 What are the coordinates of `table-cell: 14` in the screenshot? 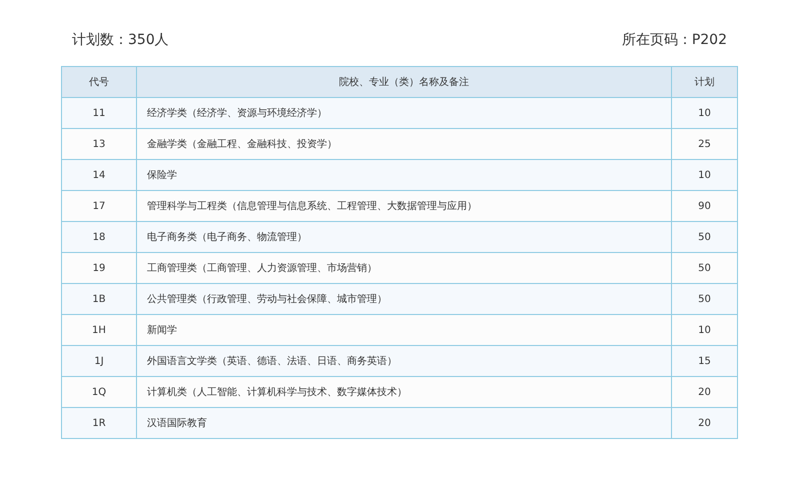 It's located at (99, 175).